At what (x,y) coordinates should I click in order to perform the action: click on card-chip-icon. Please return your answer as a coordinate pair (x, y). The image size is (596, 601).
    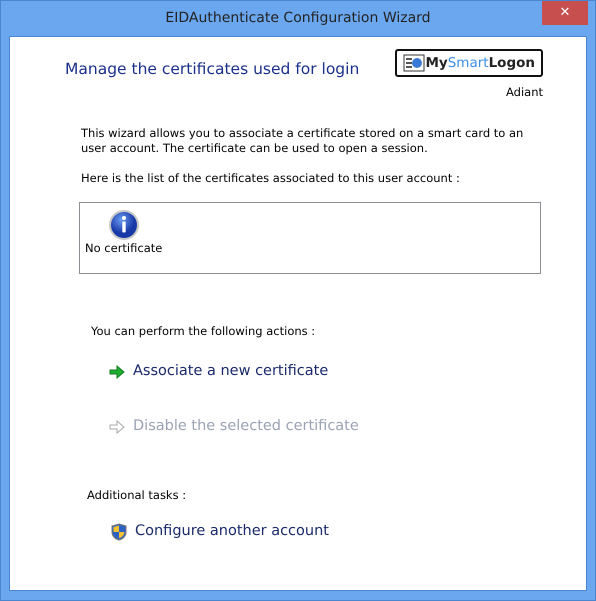
    Looking at the image, I should click on (414, 63).